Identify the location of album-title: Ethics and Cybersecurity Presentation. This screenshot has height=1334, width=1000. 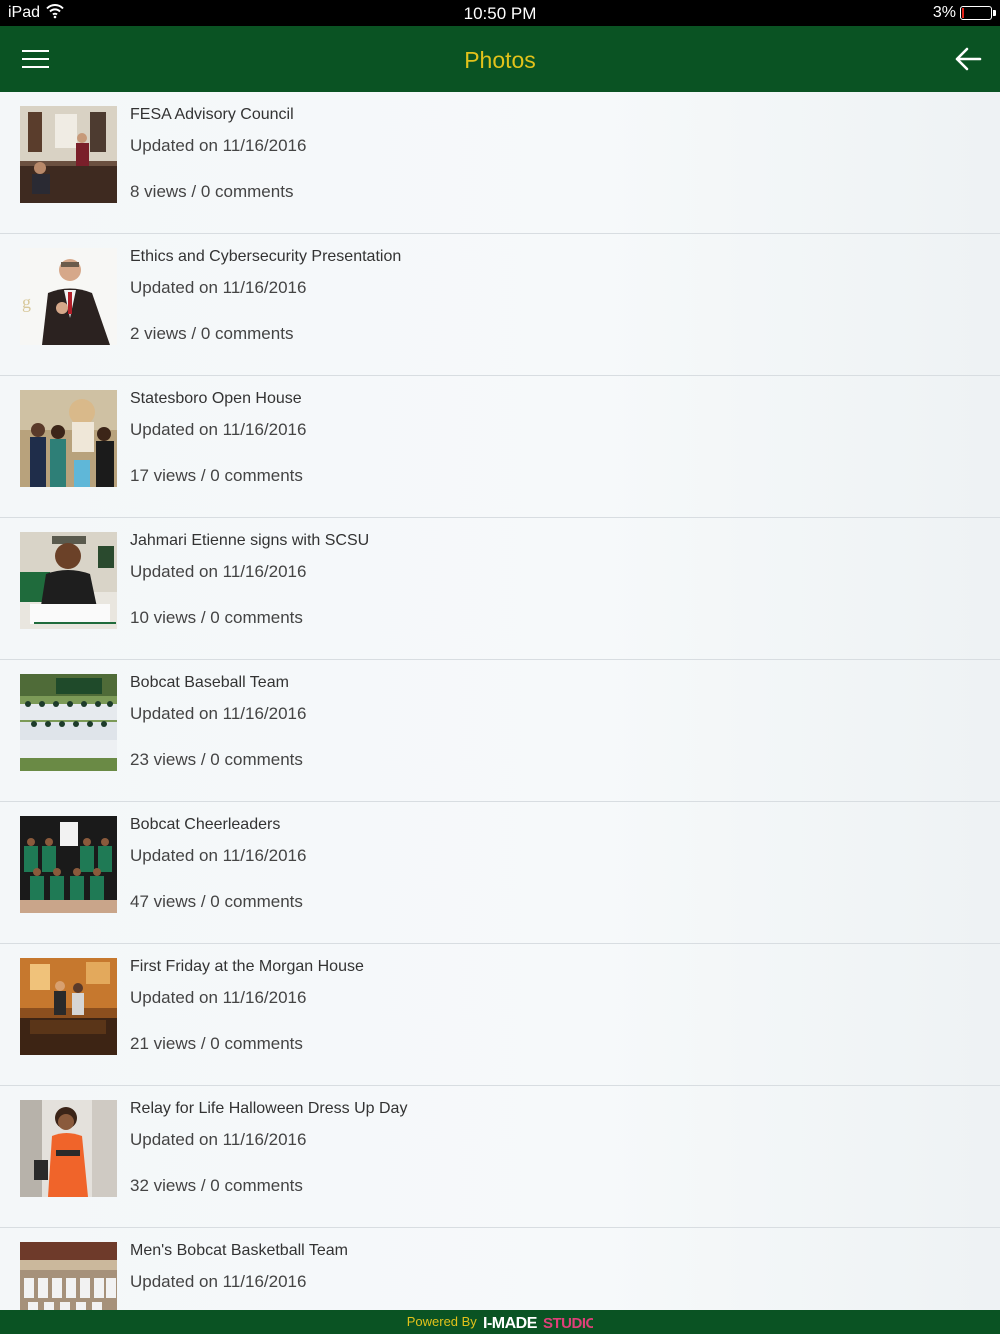
(266, 256).